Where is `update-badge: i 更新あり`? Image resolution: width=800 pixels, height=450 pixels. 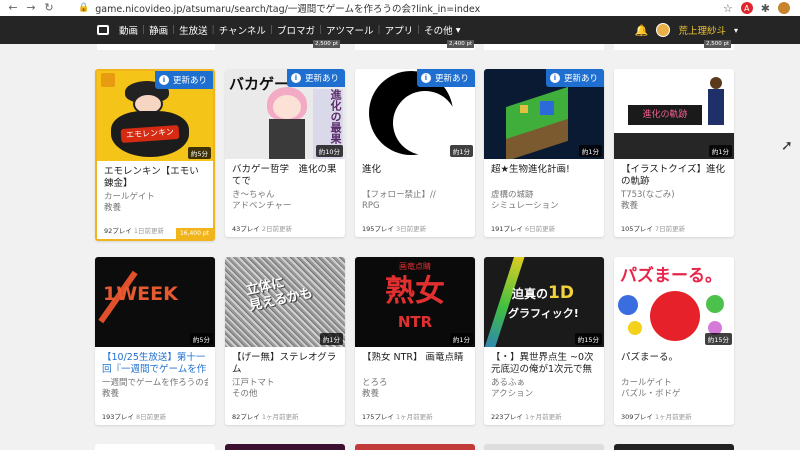 update-badge: i 更新あり is located at coordinates (574, 78).